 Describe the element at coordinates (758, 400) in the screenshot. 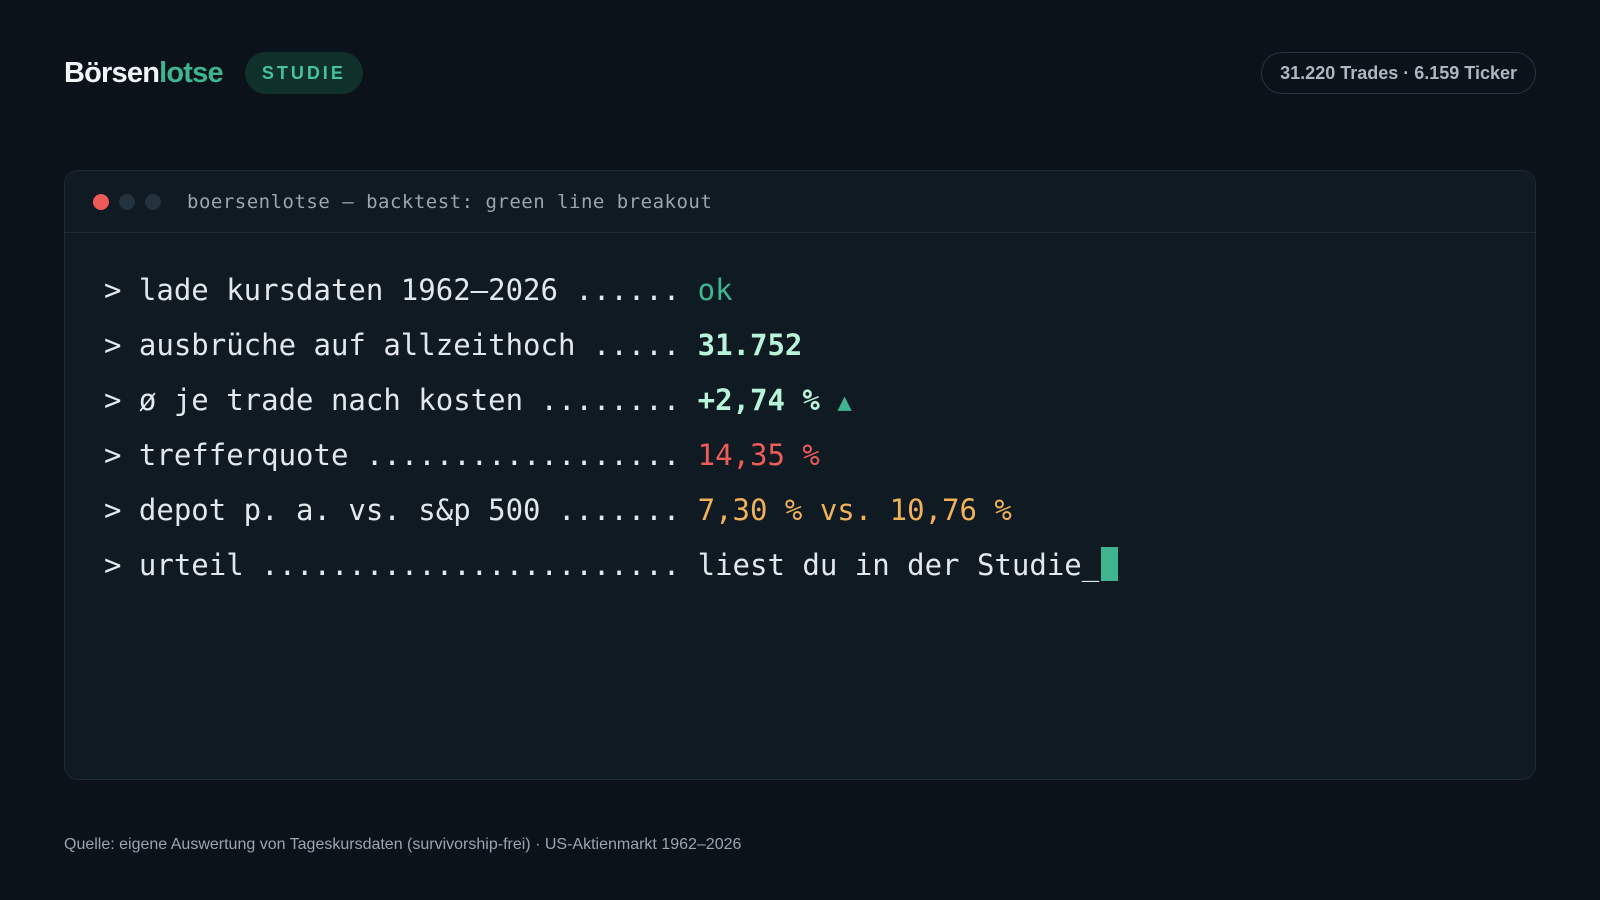

I see `line-value-avg-return: +2,74 %` at that location.